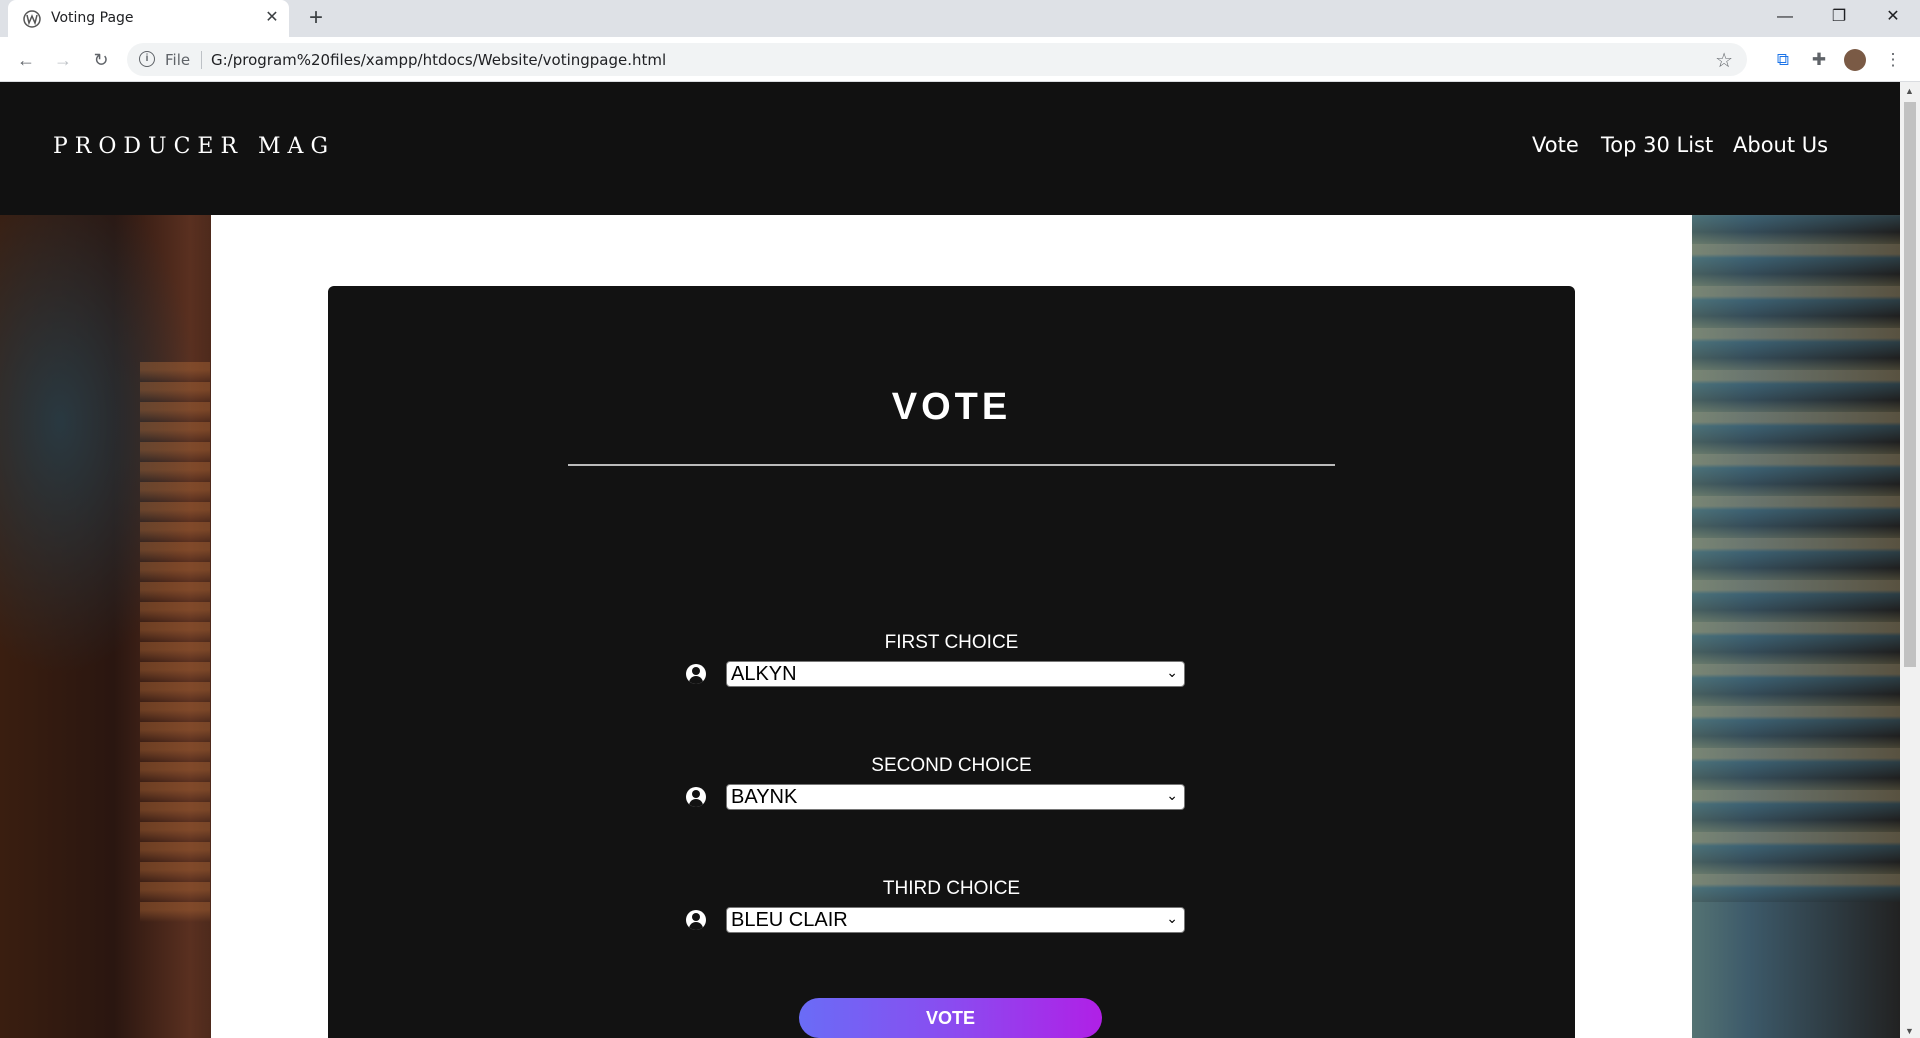  Describe the element at coordinates (63, 60) in the screenshot. I see `forward-arrow-icon: →` at that location.